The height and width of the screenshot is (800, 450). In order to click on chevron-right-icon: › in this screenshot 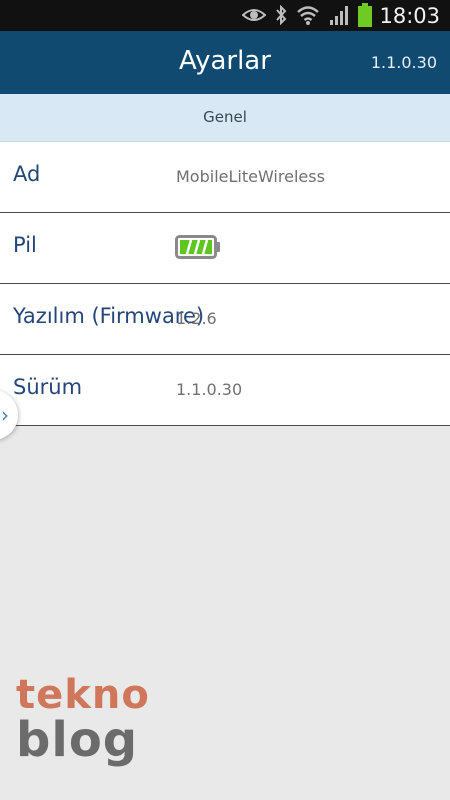, I will do `click(5, 415)`.